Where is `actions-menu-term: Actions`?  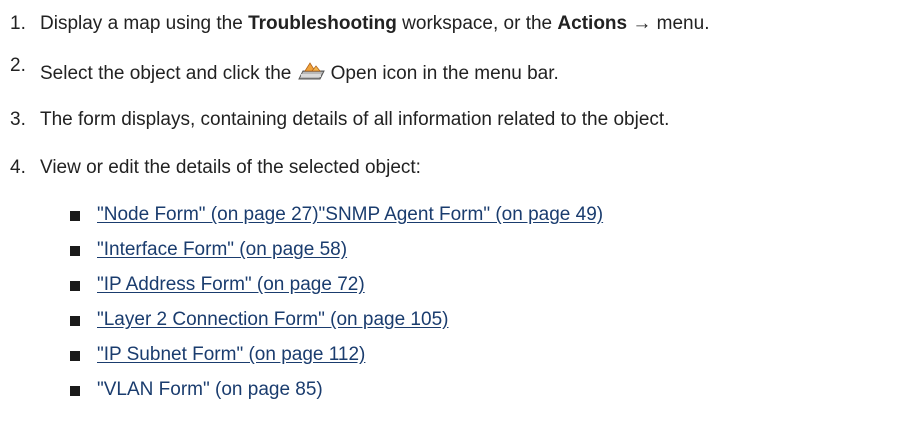 actions-menu-term: Actions is located at coordinates (592, 23).